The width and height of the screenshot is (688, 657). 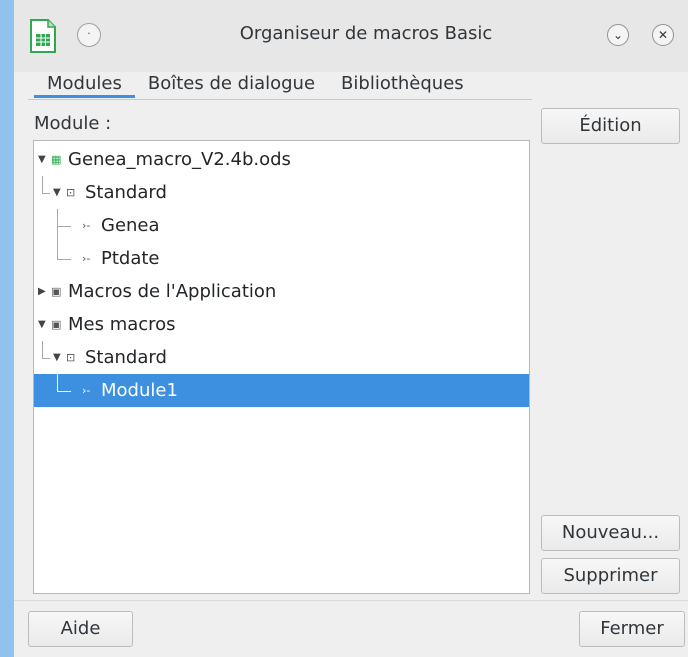 What do you see at coordinates (610, 126) in the screenshot?
I see `edit-button: Édition` at bounding box center [610, 126].